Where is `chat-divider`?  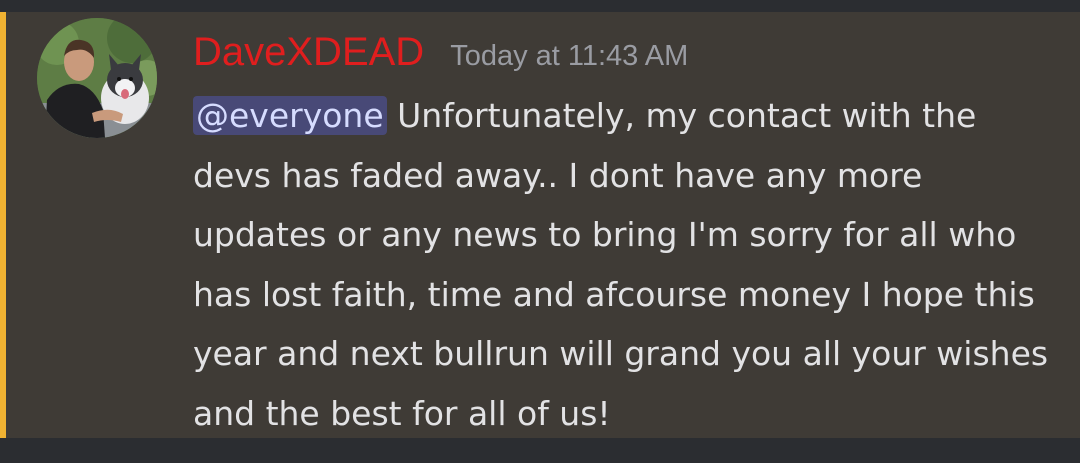 chat-divider is located at coordinates (540, 450).